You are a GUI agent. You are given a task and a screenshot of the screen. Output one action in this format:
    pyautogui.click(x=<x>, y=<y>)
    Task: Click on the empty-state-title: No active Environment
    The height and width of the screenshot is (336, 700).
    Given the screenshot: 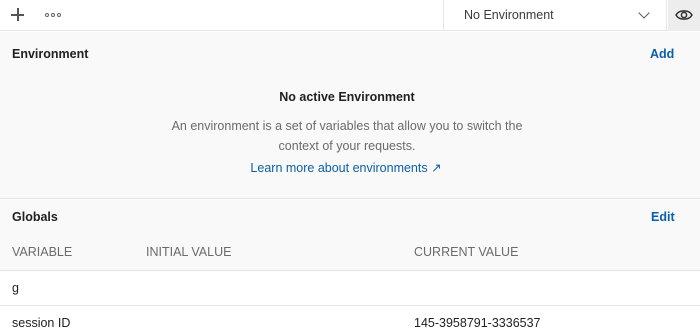 What is the action you would take?
    pyautogui.click(x=347, y=97)
    